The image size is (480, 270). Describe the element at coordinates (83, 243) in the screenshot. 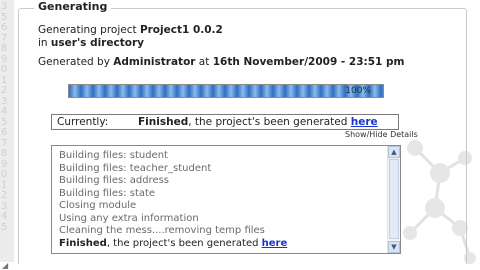

I see `log-finished-word: Finished` at that location.